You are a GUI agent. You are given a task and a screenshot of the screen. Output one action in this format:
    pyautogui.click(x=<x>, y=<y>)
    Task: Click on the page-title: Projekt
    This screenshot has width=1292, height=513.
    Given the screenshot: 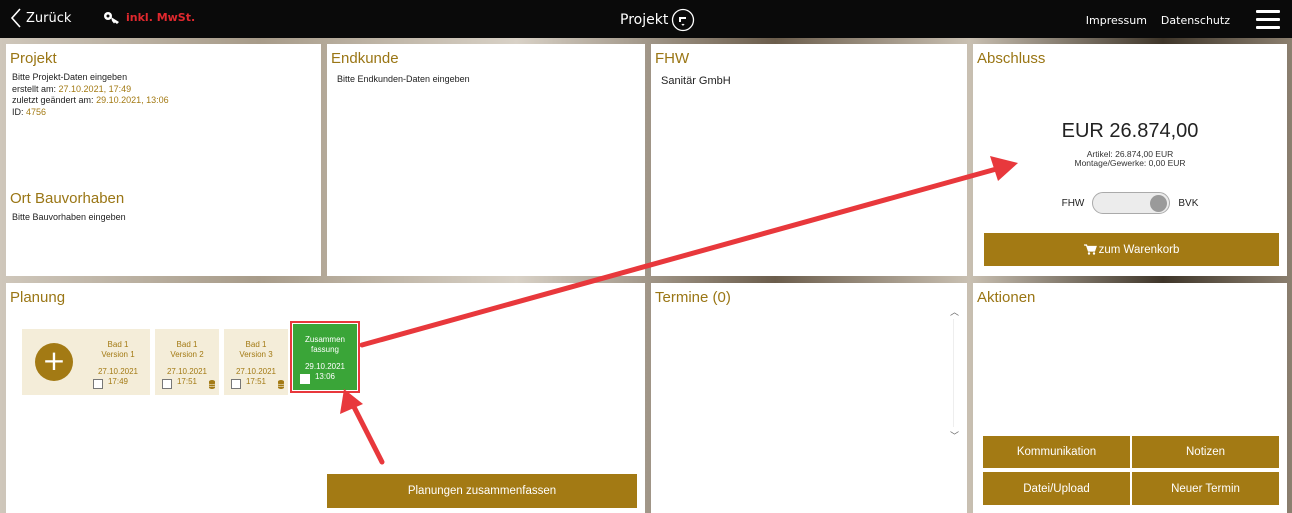 What is the action you would take?
    pyautogui.click(x=657, y=20)
    